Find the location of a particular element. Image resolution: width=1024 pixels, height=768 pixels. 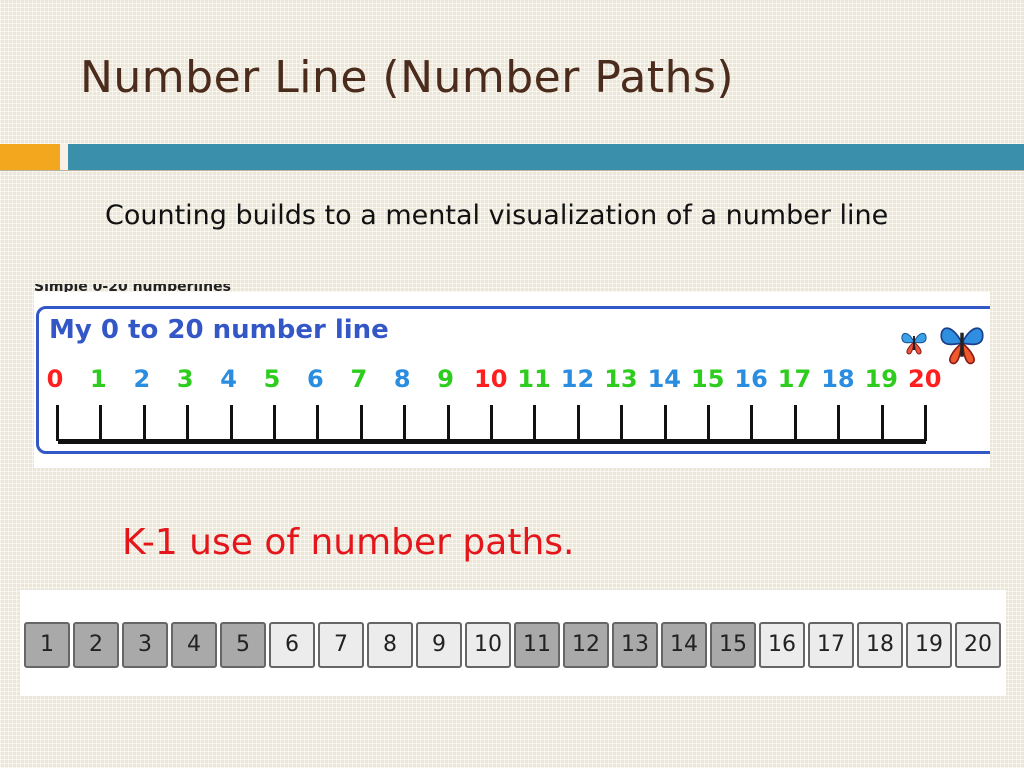

number-path-box: 5 is located at coordinates (243, 645).